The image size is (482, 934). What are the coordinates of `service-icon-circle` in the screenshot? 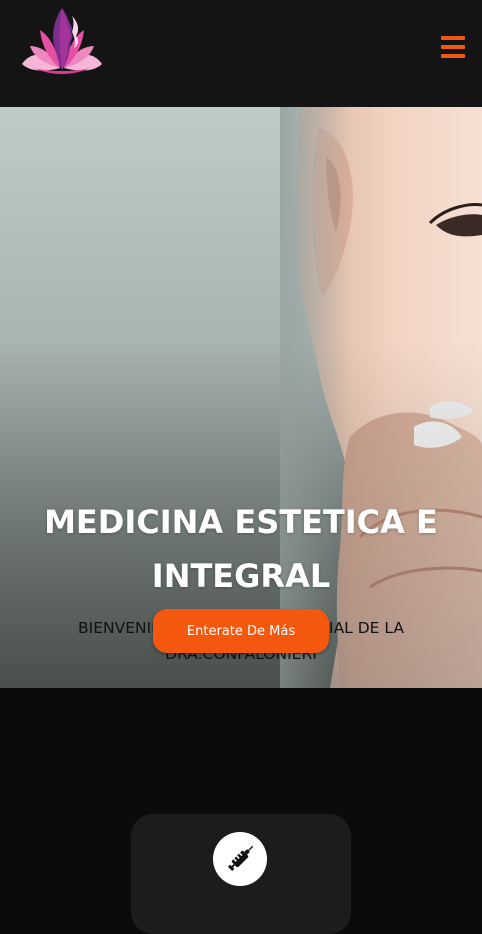 It's located at (240, 859).